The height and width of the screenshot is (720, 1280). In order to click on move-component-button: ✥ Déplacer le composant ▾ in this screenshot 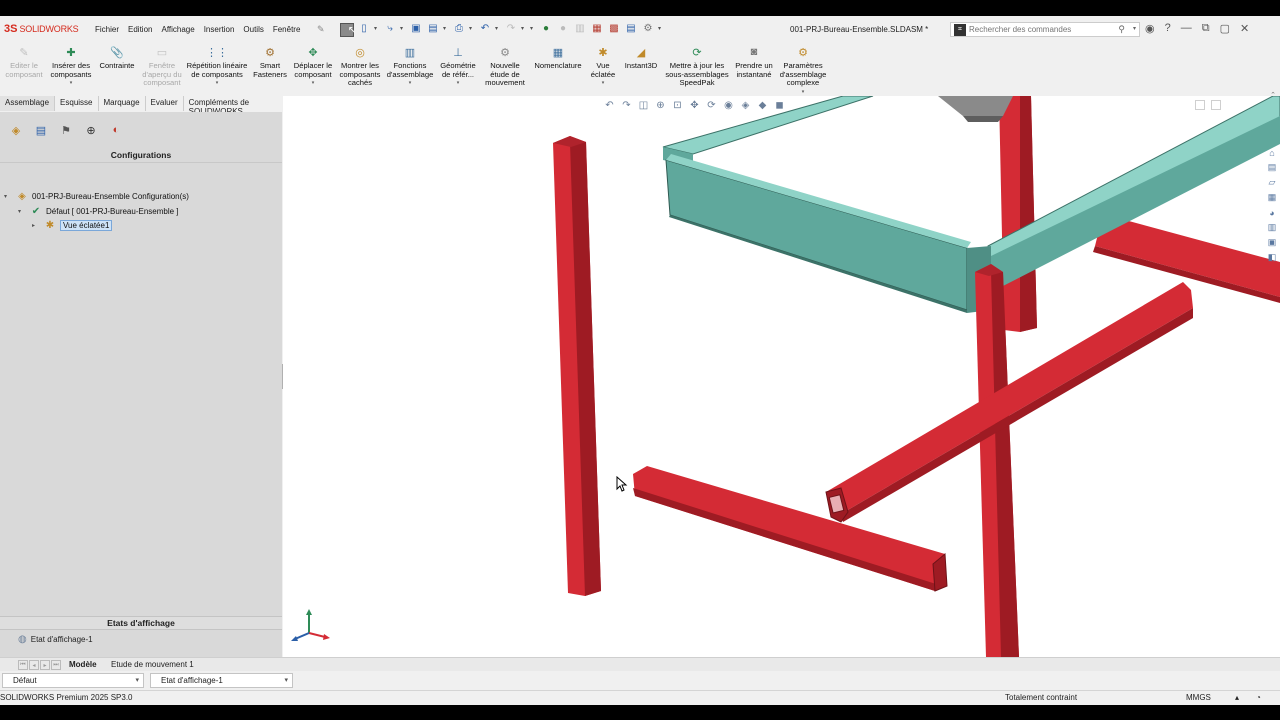, I will do `click(313, 70)`.